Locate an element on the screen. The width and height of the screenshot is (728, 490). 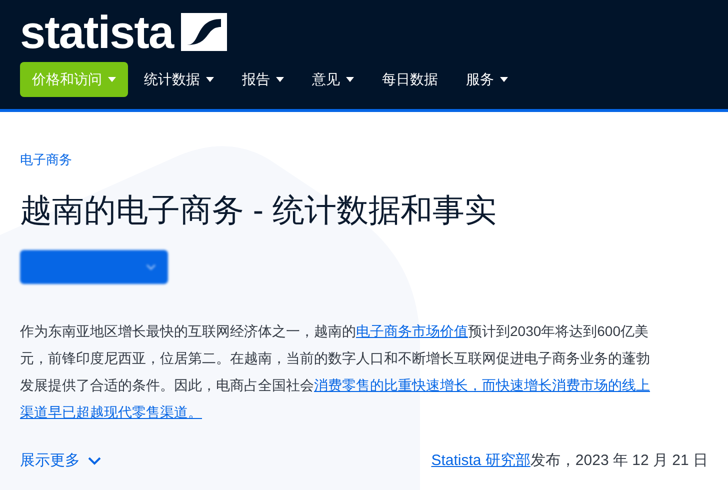
nav-tab: 每日数据 is located at coordinates (410, 79).